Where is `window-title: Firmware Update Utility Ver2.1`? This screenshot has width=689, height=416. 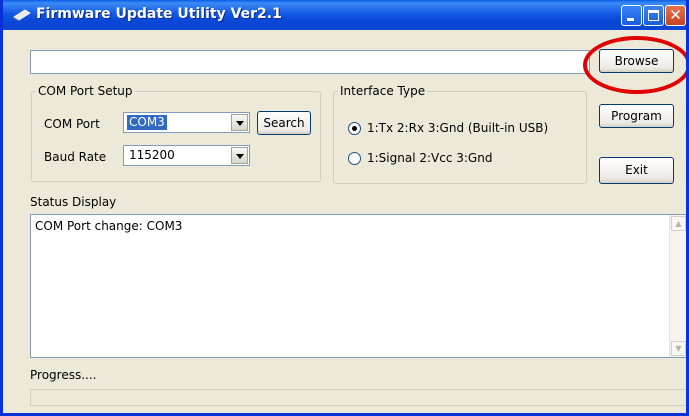
window-title: Firmware Update Utility Ver2.1 is located at coordinates (159, 14).